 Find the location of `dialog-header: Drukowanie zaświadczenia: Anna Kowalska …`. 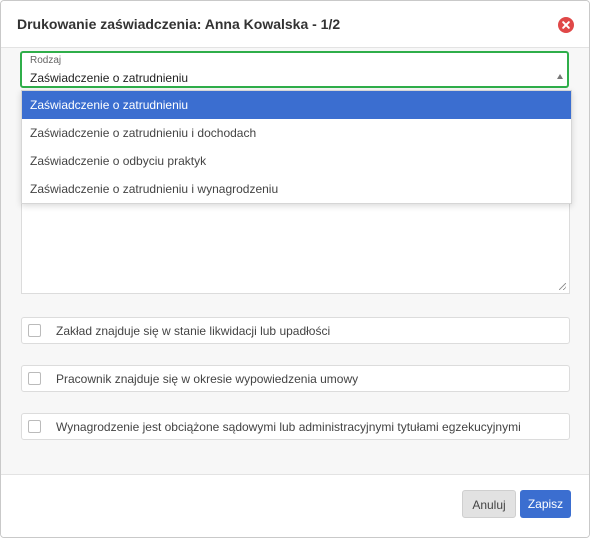

dialog-header: Drukowanie zaświadczenia: Anna Kowalska … is located at coordinates (295, 24).